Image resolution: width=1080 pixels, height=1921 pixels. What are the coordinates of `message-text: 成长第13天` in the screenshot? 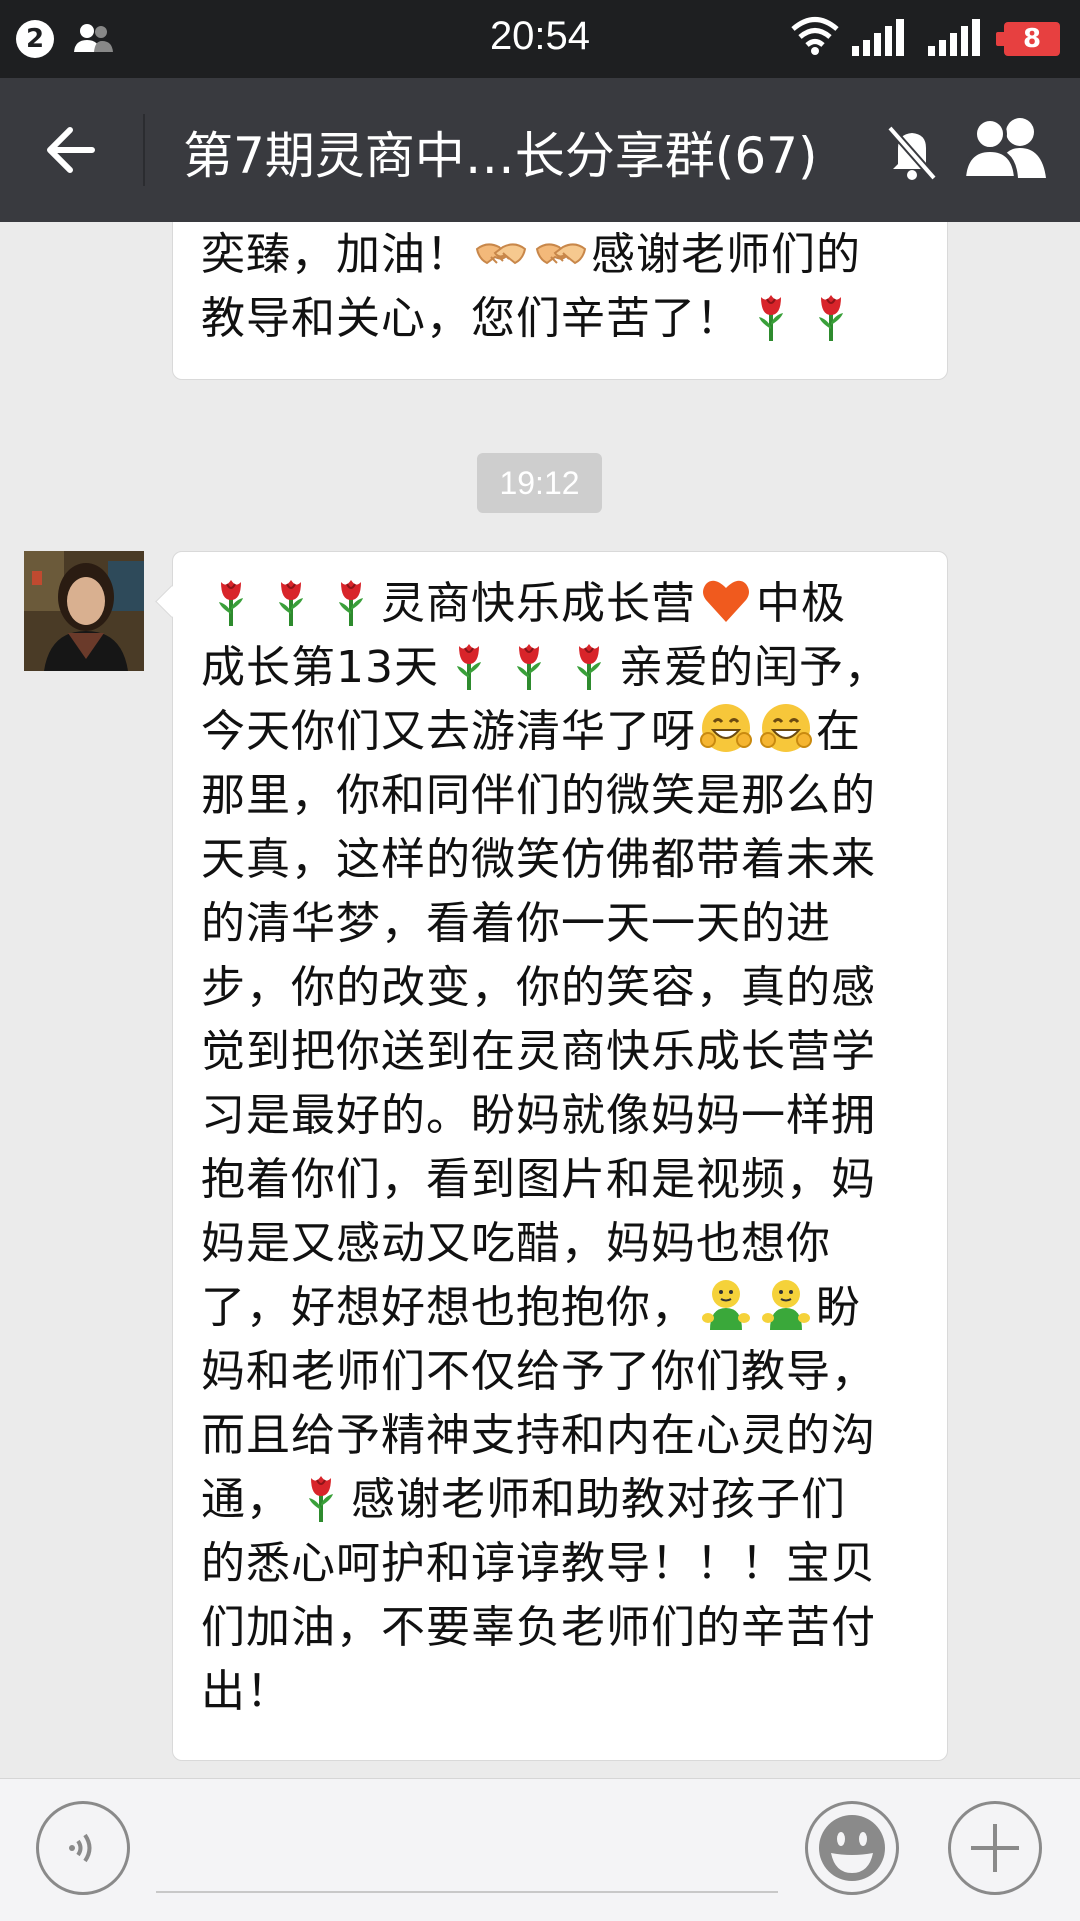 It's located at (320, 667).